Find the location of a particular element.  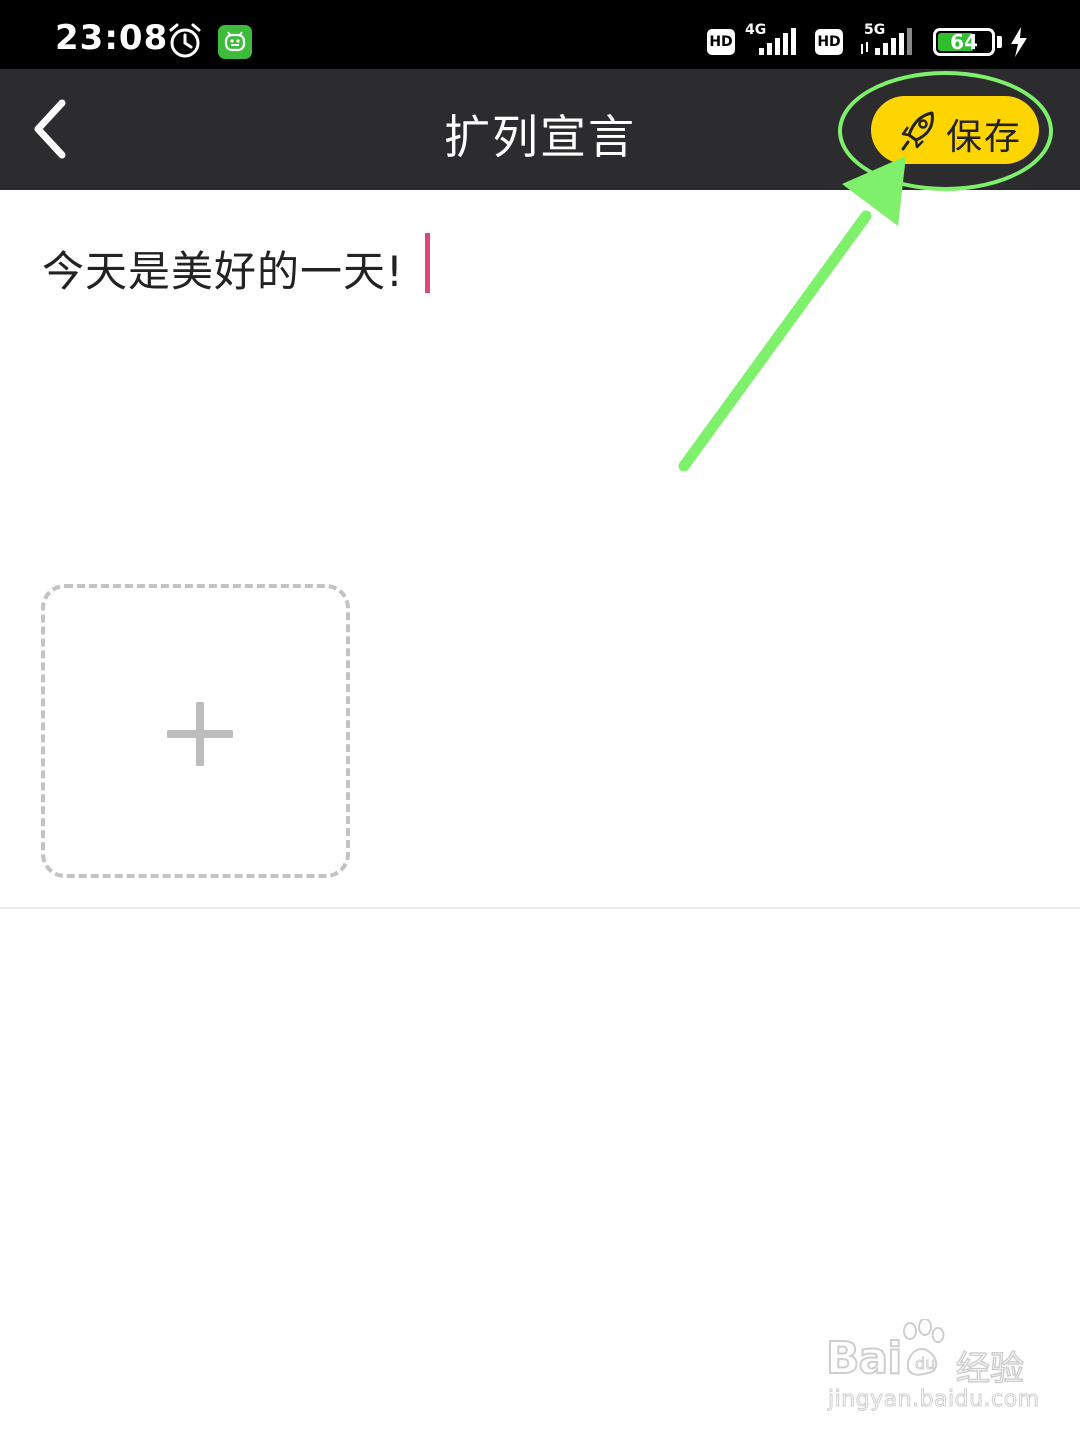

status-time: 23:08 is located at coordinates (112, 38).